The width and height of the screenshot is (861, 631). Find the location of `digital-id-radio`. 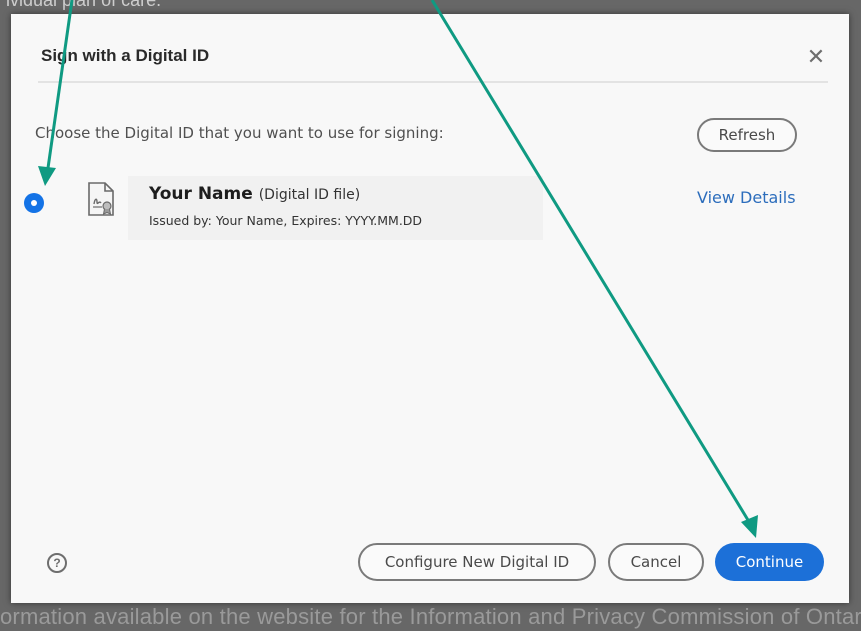

digital-id-radio is located at coordinates (34, 203).